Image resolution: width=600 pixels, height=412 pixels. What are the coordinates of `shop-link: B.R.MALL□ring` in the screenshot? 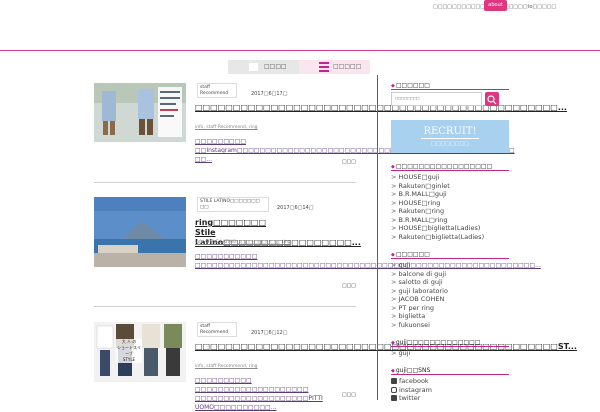 It's located at (437, 220).